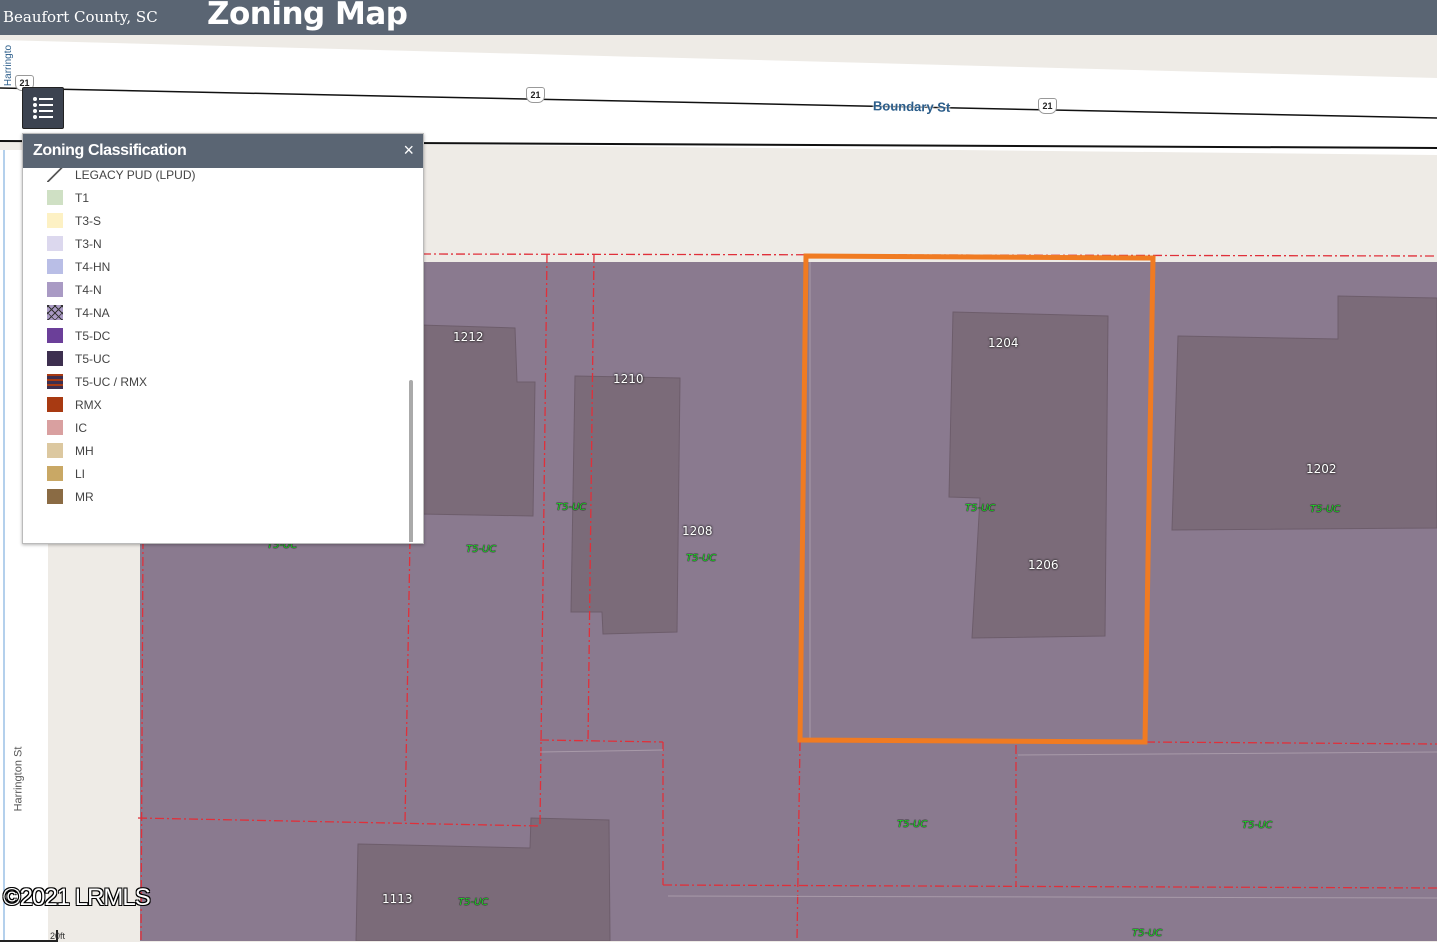 The width and height of the screenshot is (1437, 942). I want to click on top-bar: Beaufort County, SC Zoning Map, so click(718, 17).